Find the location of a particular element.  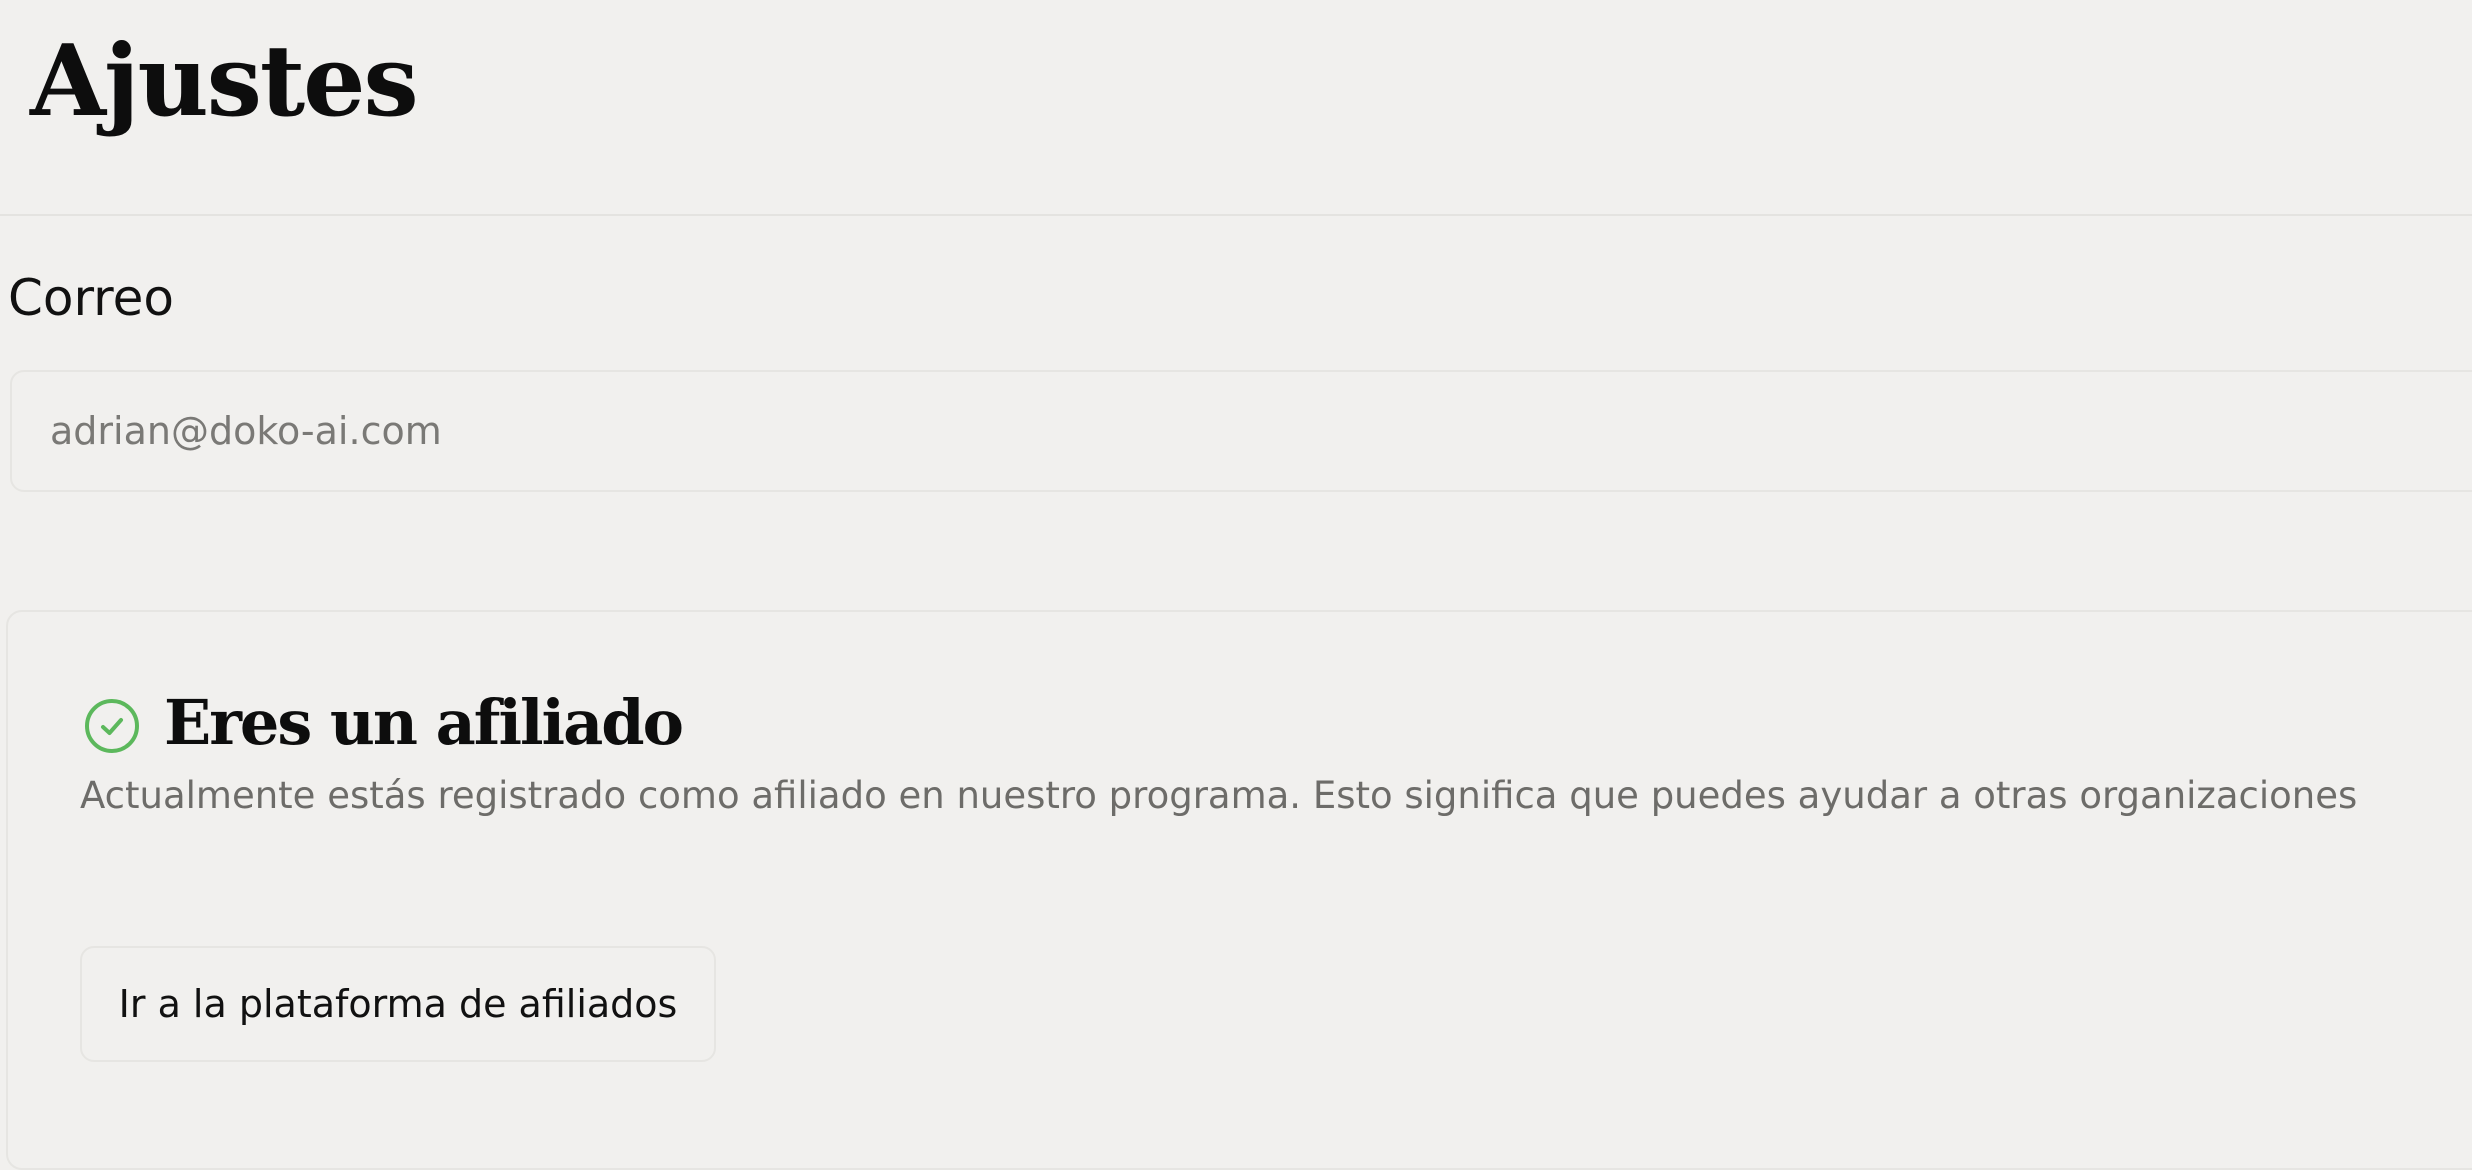

affiliate-heading: Eres un afiliado is located at coordinates (383, 723).